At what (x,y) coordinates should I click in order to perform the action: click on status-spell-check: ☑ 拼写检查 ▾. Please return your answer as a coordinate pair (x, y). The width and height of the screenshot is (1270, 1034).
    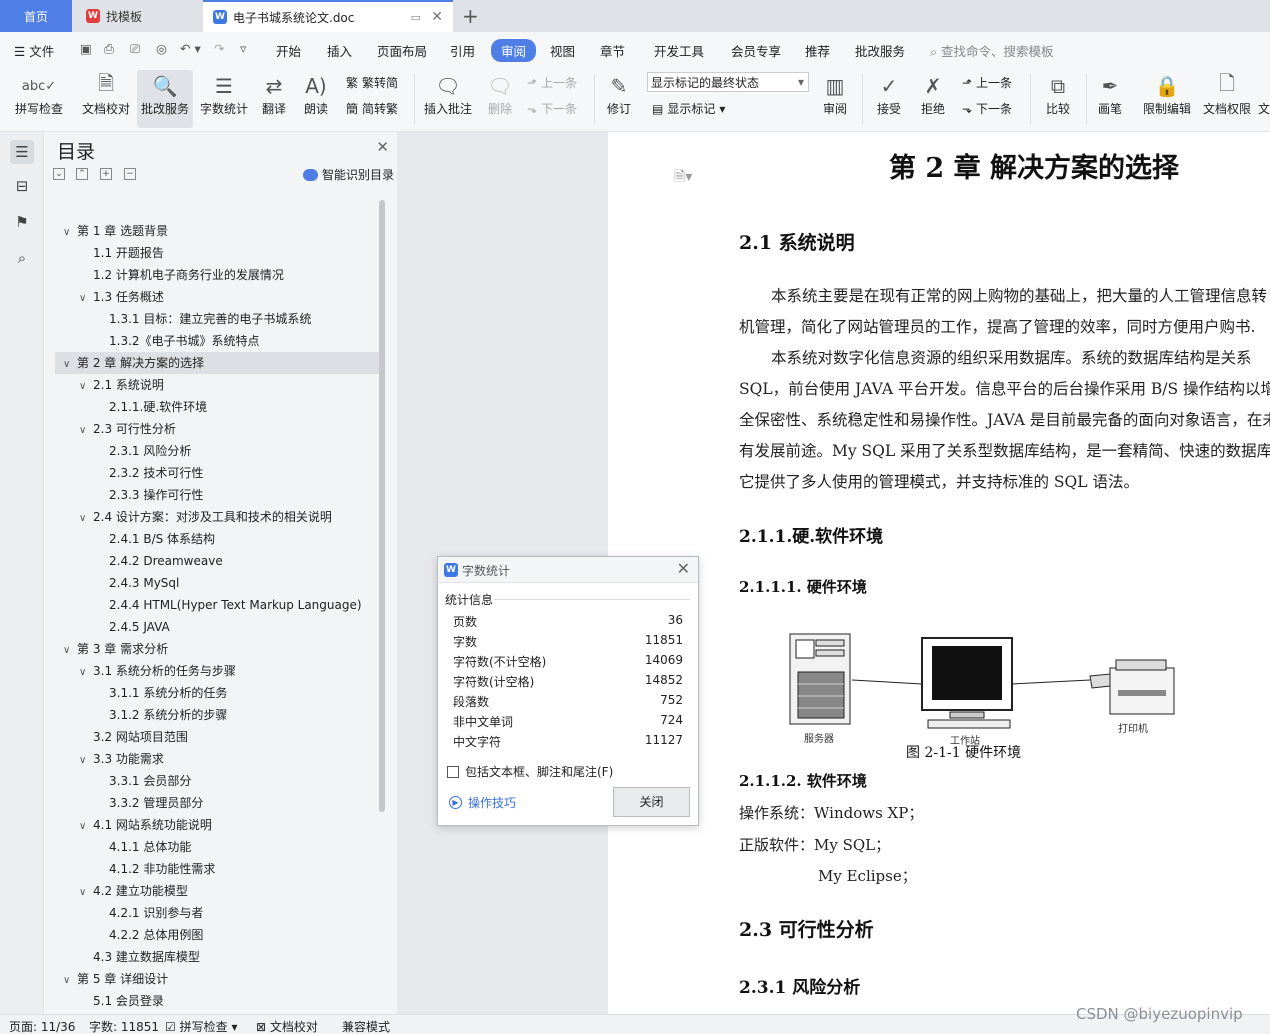
    Looking at the image, I should click on (201, 1026).